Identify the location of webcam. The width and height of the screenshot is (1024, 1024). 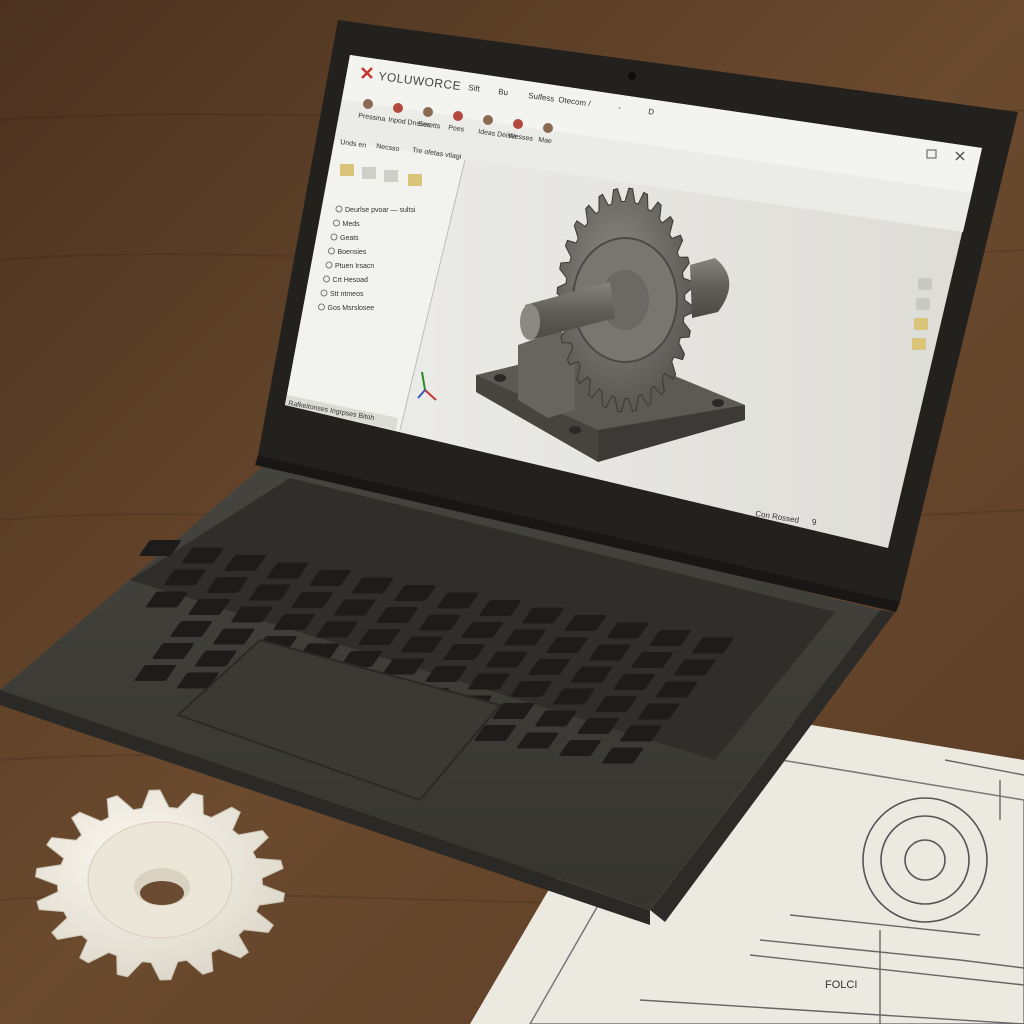
(632, 76).